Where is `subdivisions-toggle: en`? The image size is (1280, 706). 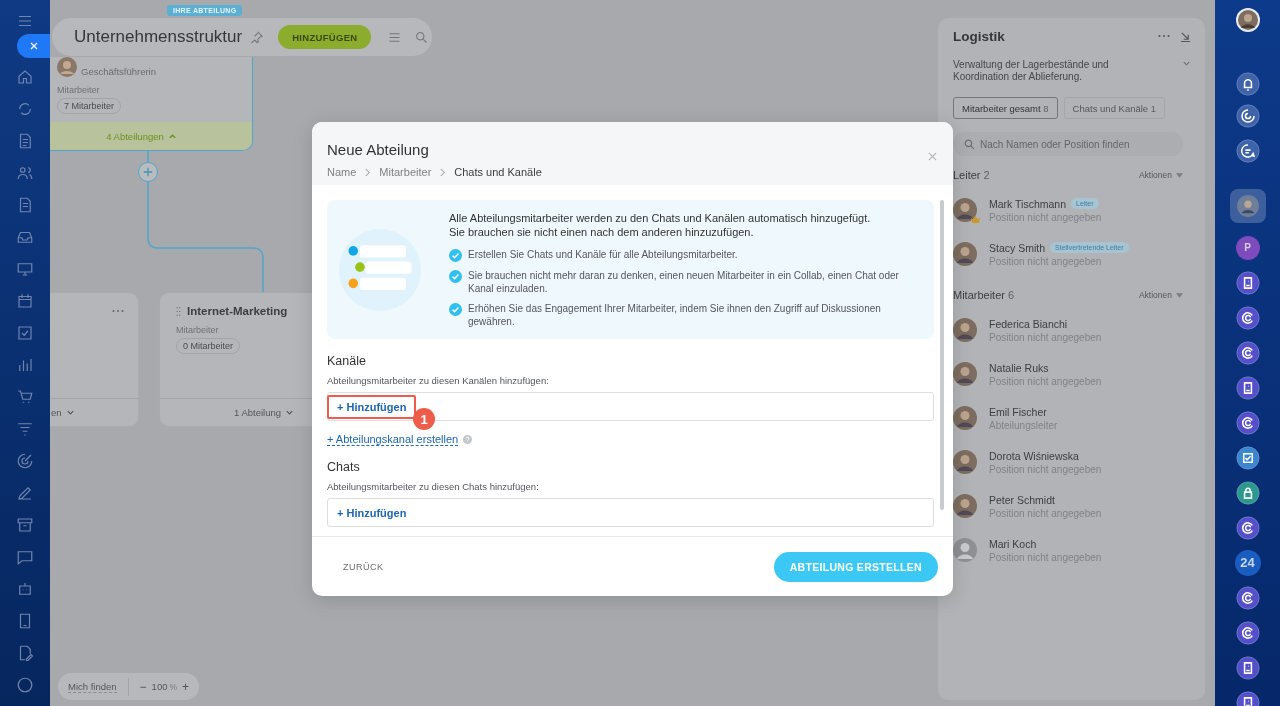 subdivisions-toggle: en is located at coordinates (94, 412).